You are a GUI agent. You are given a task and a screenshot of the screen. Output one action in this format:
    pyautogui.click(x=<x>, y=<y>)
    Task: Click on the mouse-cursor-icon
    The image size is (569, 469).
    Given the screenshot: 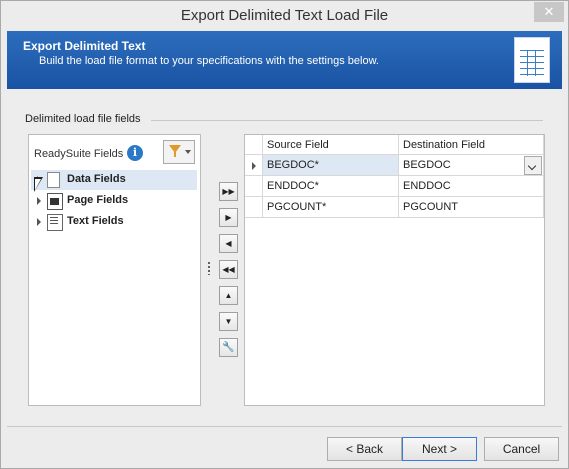 What is the action you would take?
    pyautogui.click(x=38, y=184)
    